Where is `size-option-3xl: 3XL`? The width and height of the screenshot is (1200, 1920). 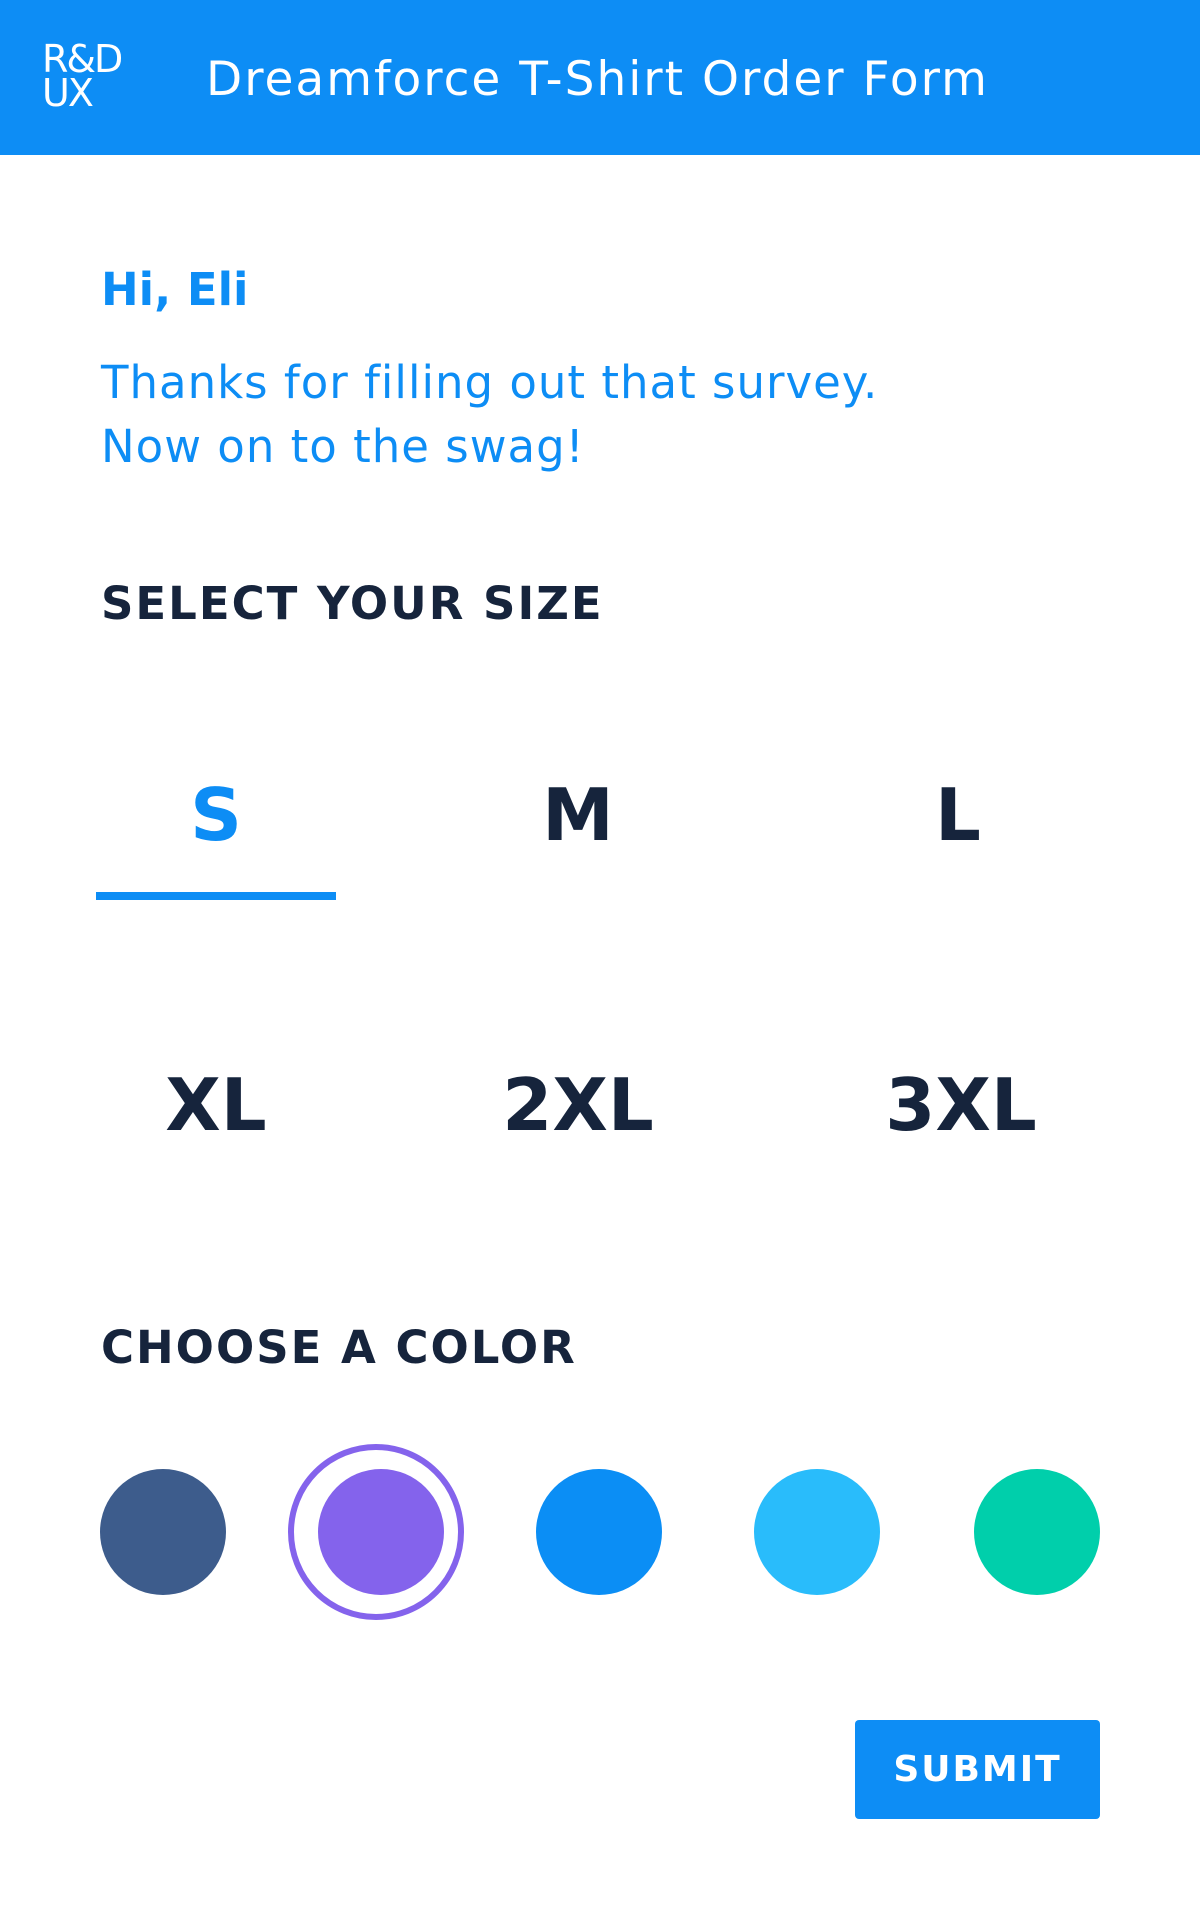 size-option-3xl: 3XL is located at coordinates (961, 1105).